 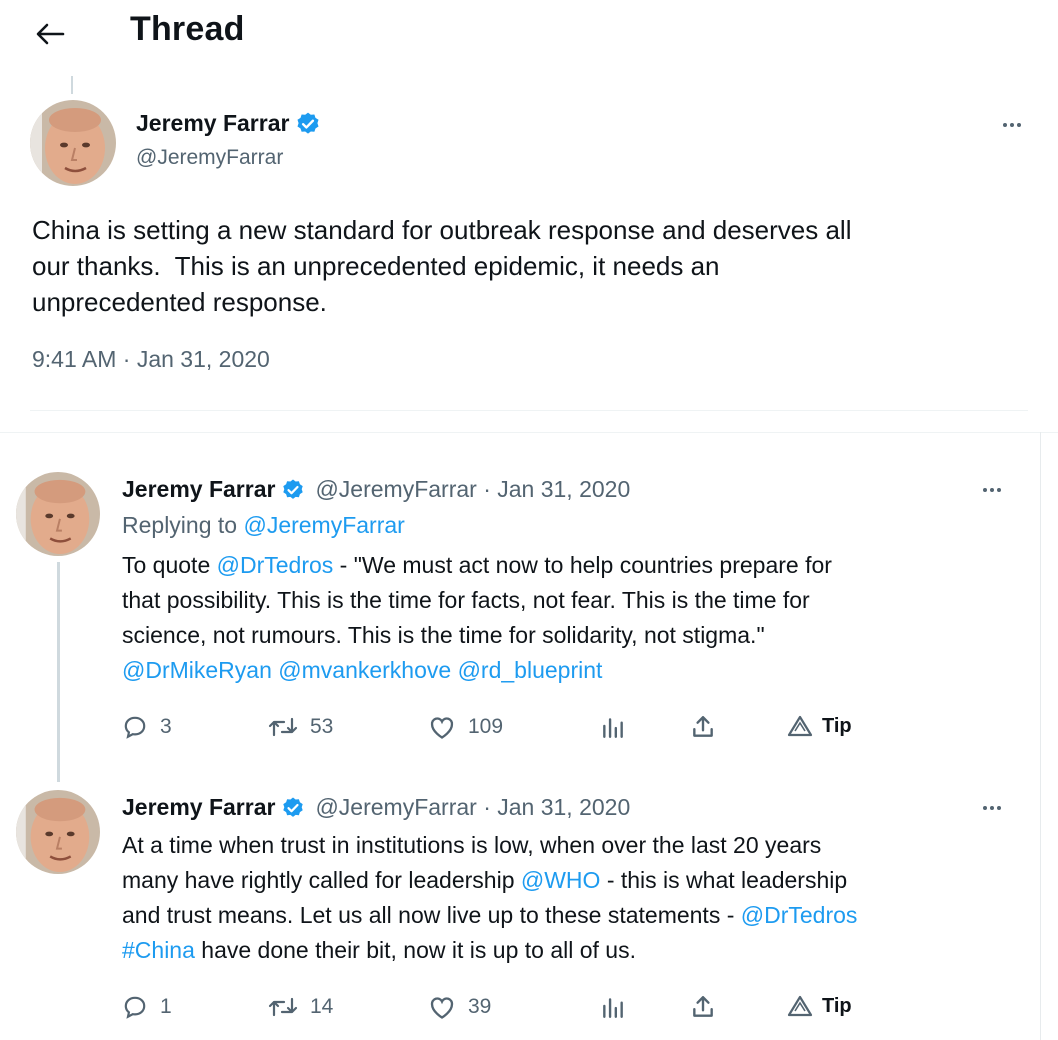 What do you see at coordinates (529, 410) in the screenshot?
I see `divider` at bounding box center [529, 410].